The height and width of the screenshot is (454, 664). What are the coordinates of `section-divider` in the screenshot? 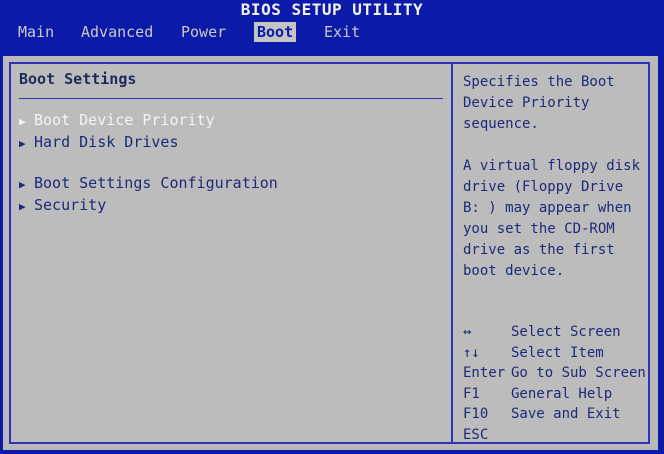 It's located at (231, 98).